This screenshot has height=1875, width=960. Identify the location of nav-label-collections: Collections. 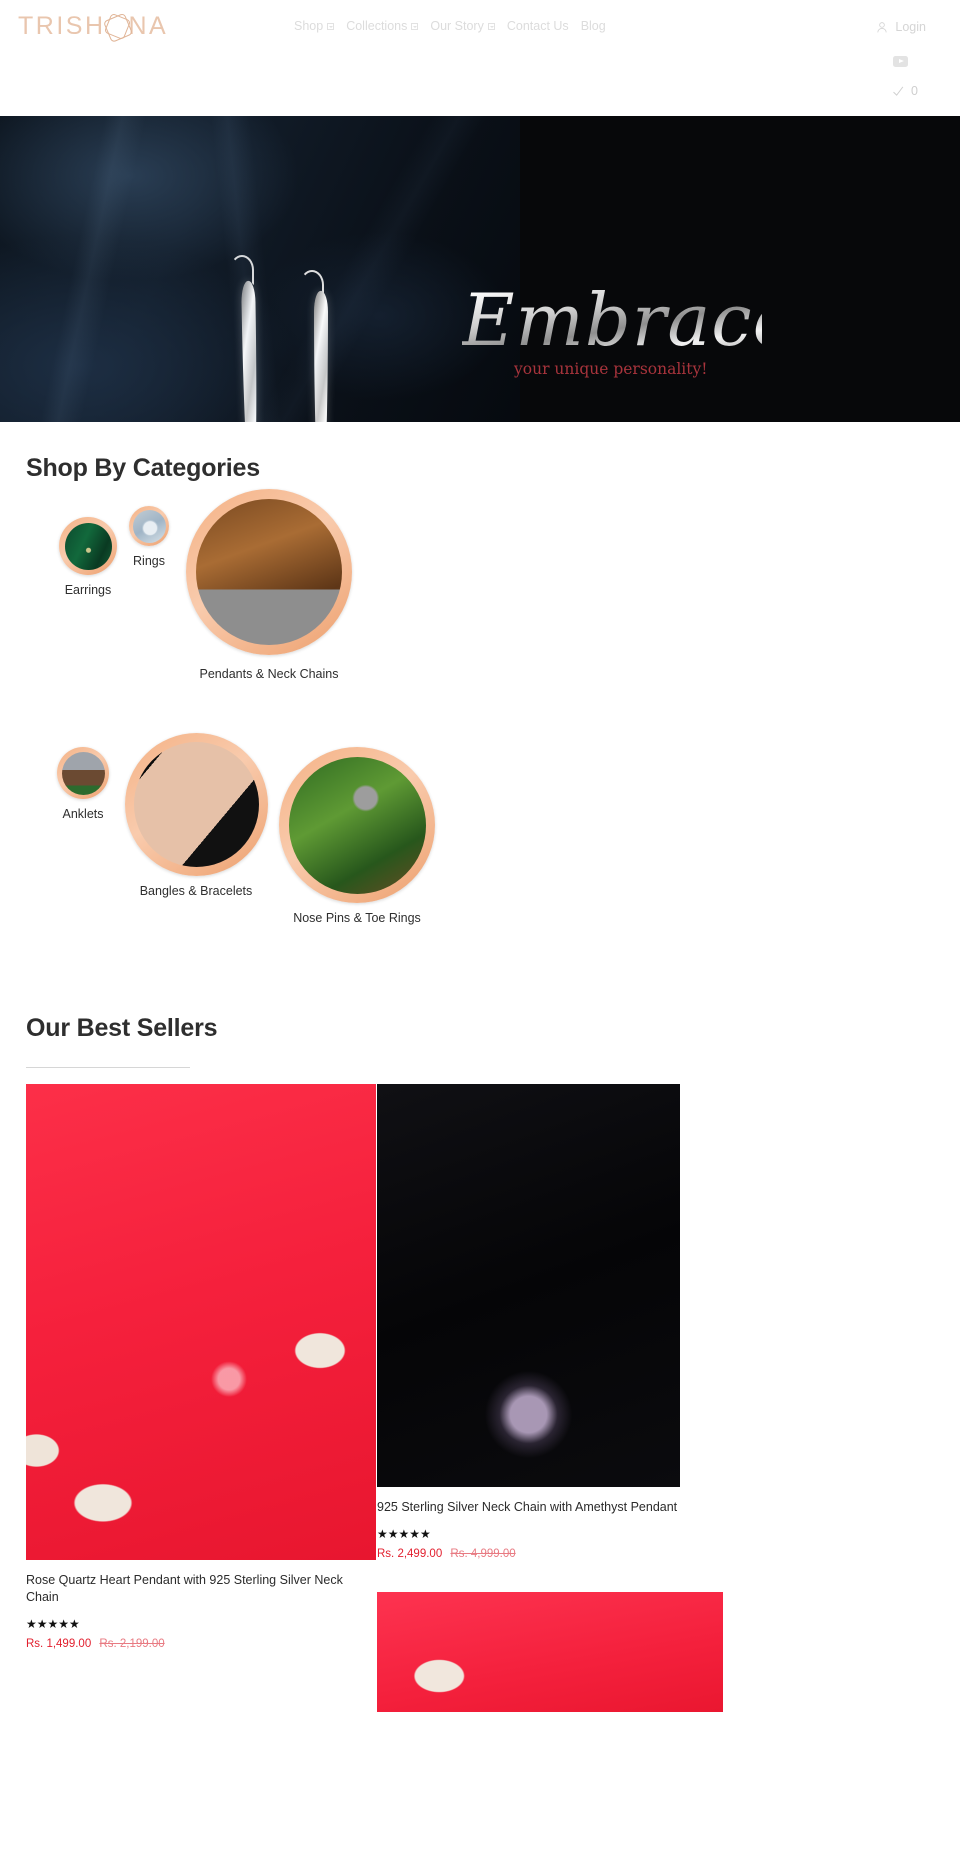
(377, 26).